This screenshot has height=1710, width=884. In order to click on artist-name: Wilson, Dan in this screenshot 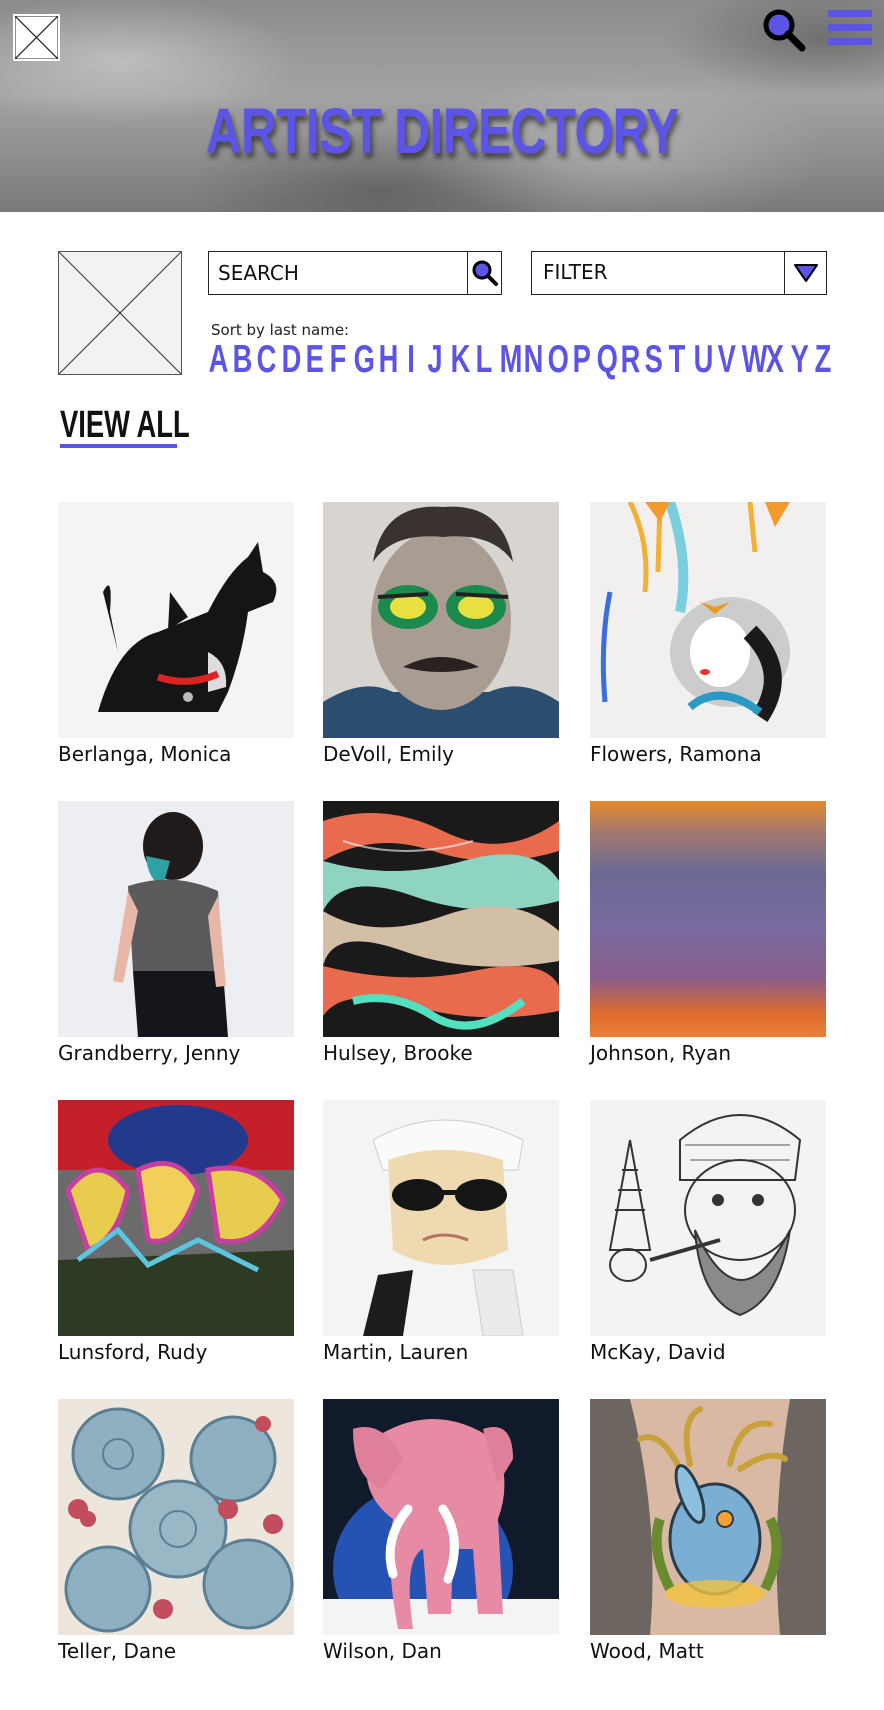, I will do `click(441, 1651)`.